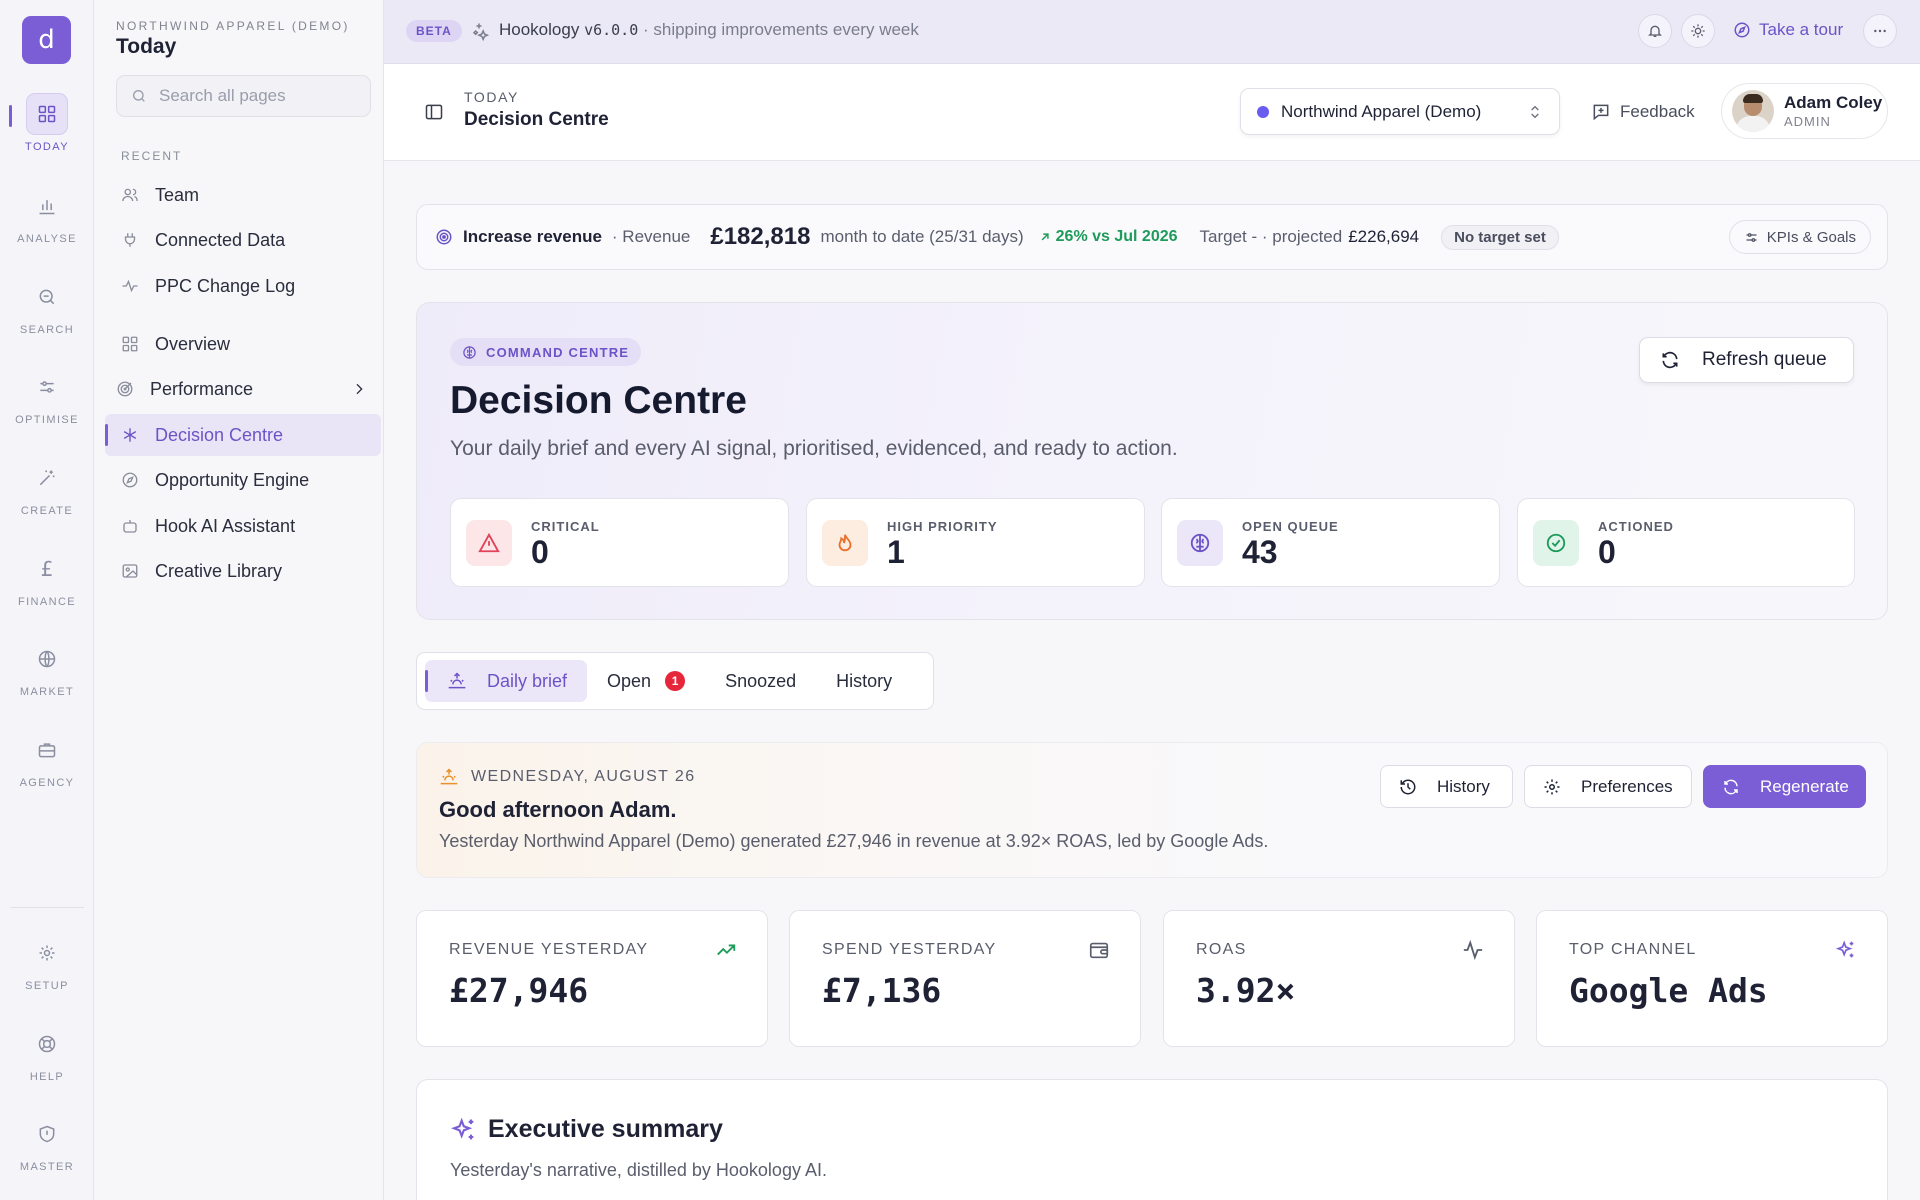 The height and width of the screenshot is (1200, 1920). I want to click on sidebar-item-decision-centre: Decision Centre, so click(243, 435).